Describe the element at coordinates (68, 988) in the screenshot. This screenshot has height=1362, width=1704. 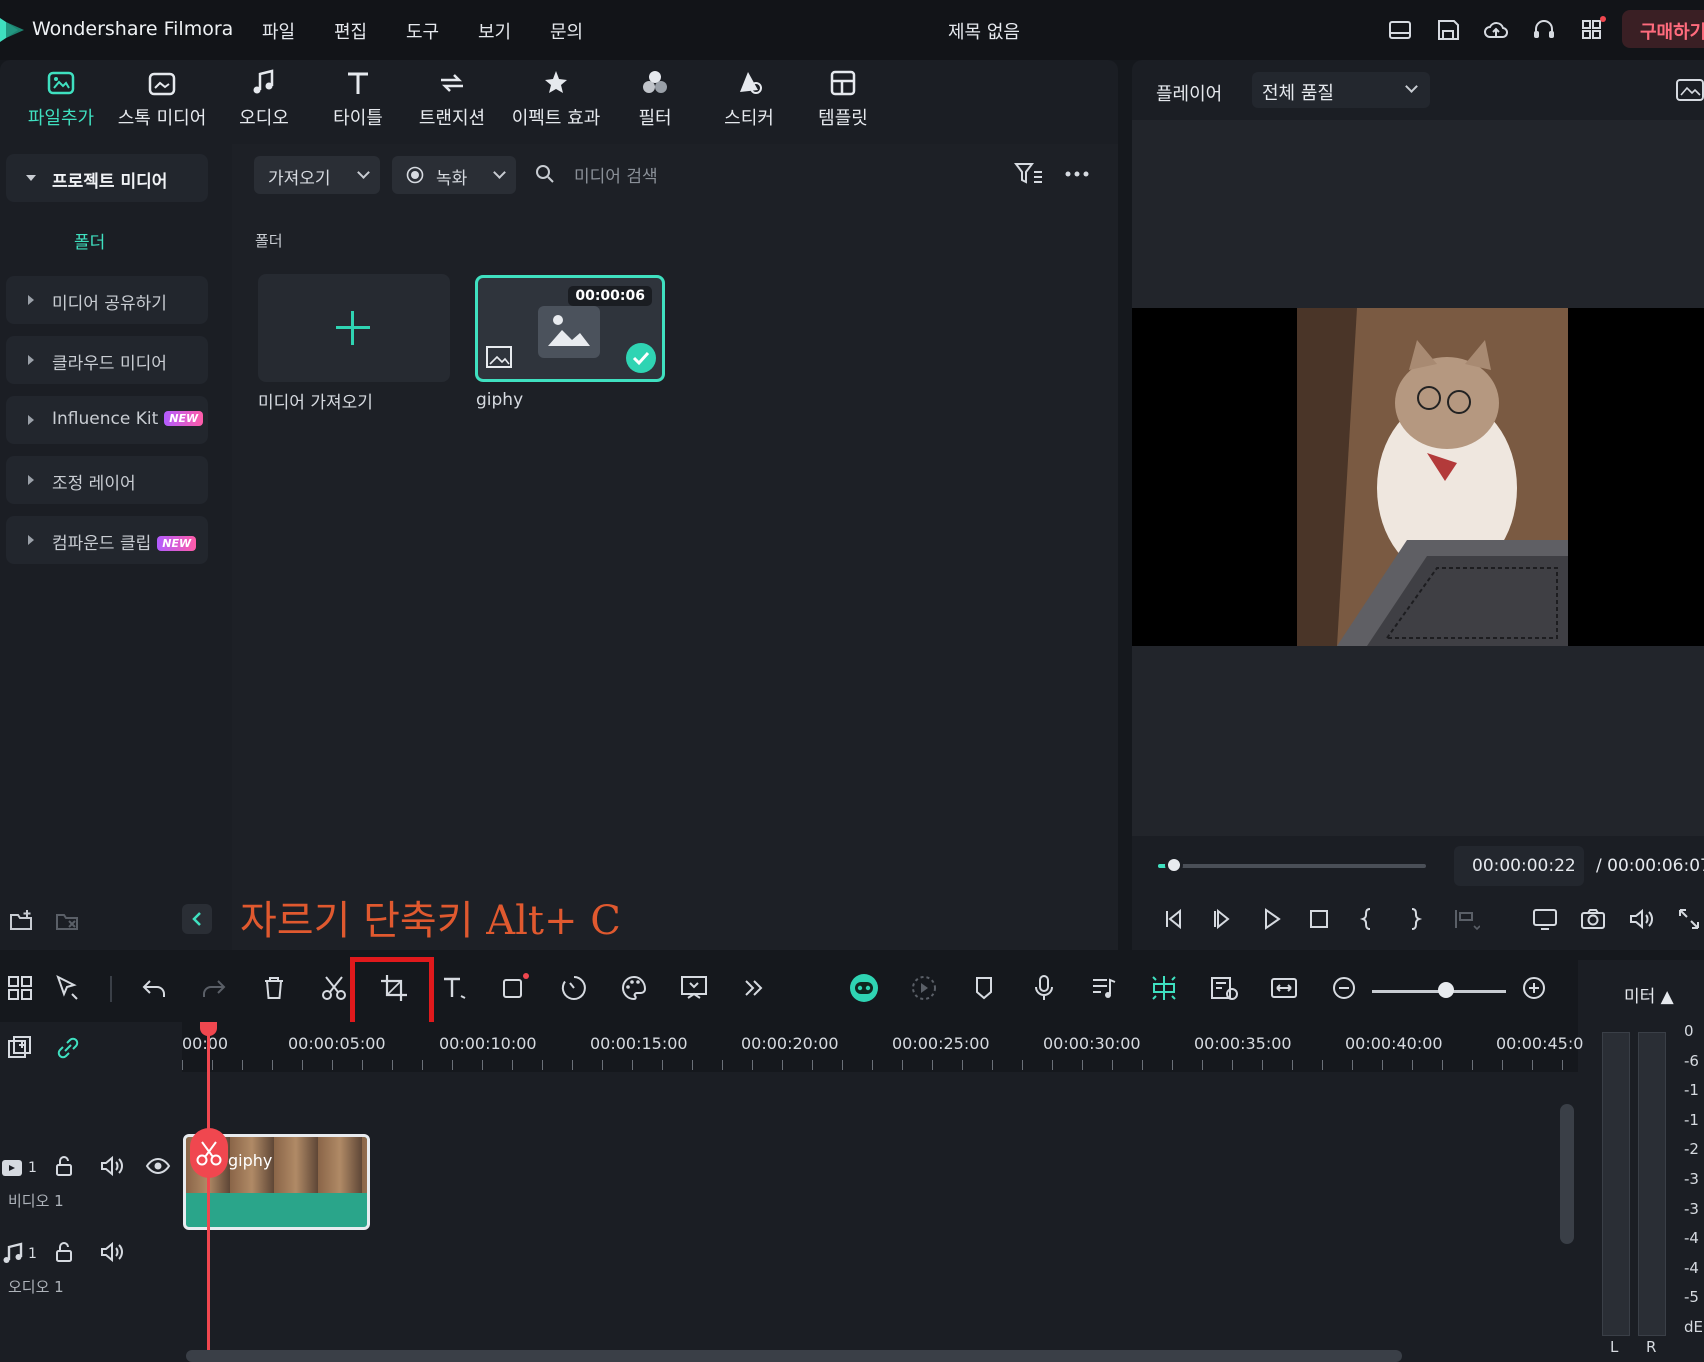
I see `select-tool-button` at that location.